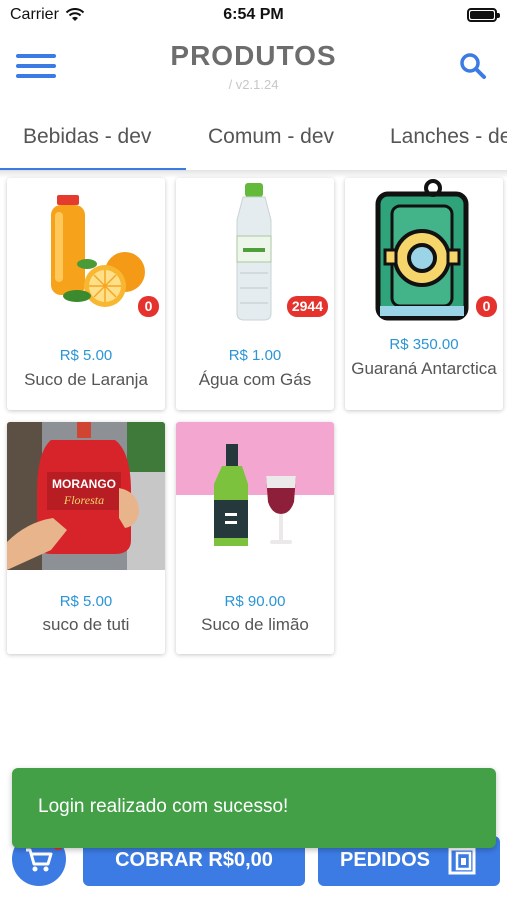 The width and height of the screenshot is (507, 900). What do you see at coordinates (255, 379) in the screenshot?
I see `product-name: Água com Gás` at bounding box center [255, 379].